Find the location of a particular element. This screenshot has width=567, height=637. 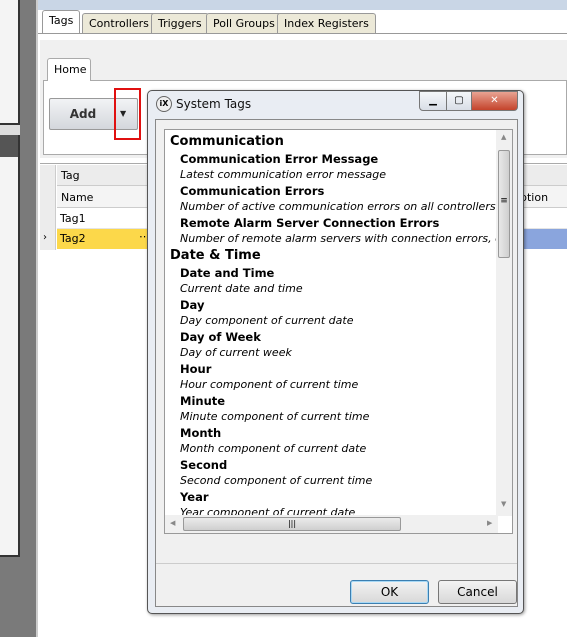

list-item: Date and Time is located at coordinates (335, 273).